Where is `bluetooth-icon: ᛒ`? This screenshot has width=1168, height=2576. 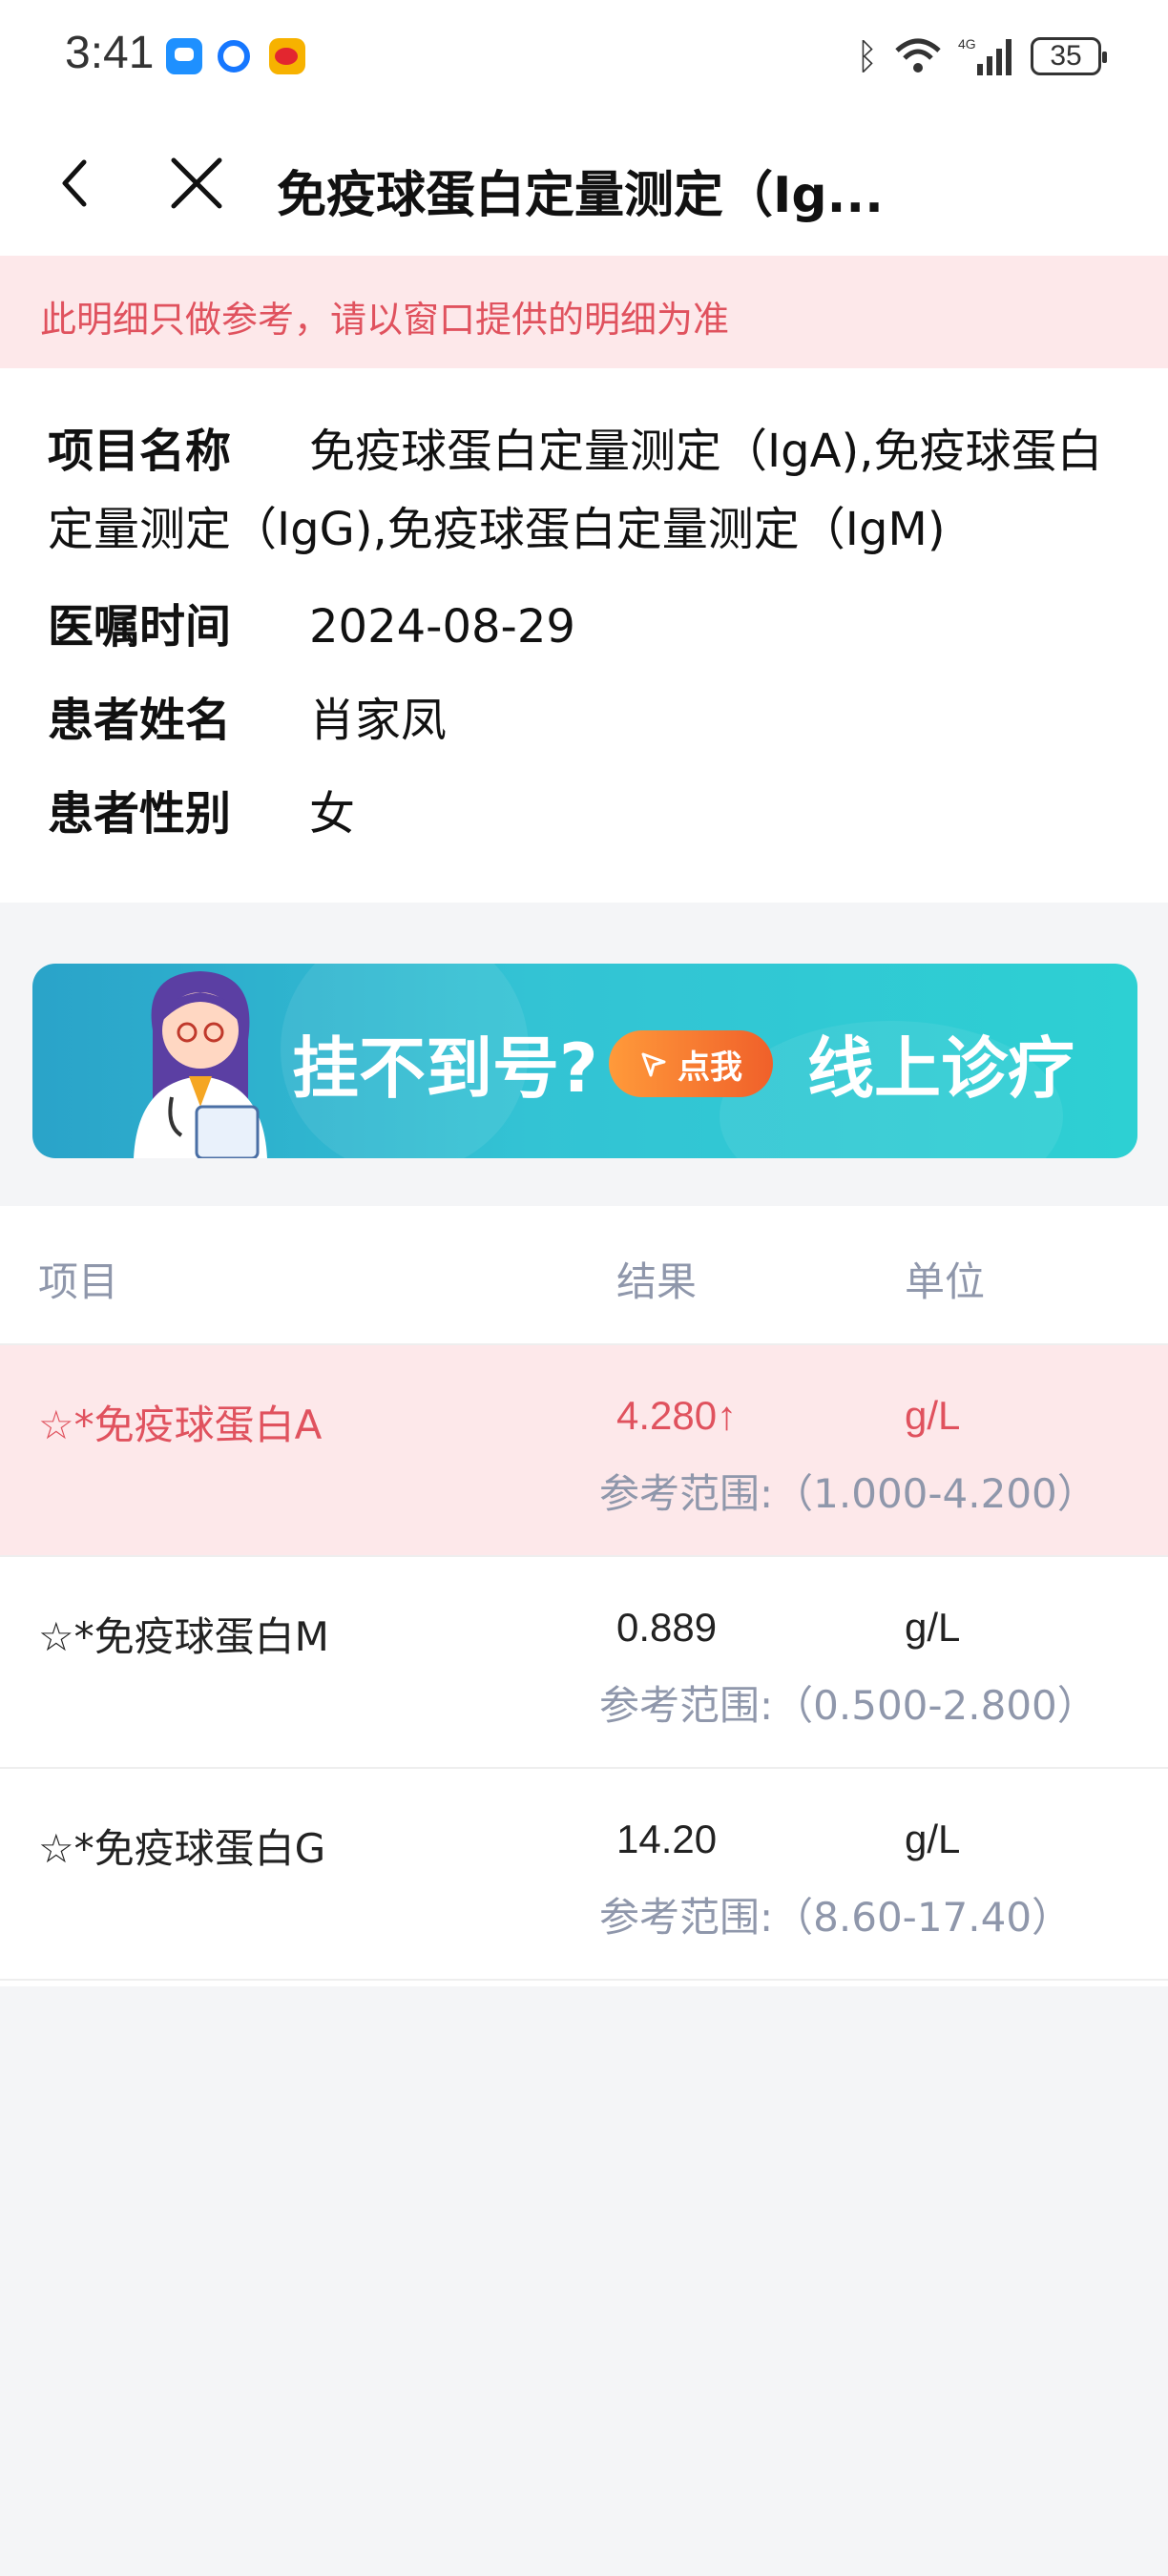 bluetooth-icon: ᛒ is located at coordinates (867, 56).